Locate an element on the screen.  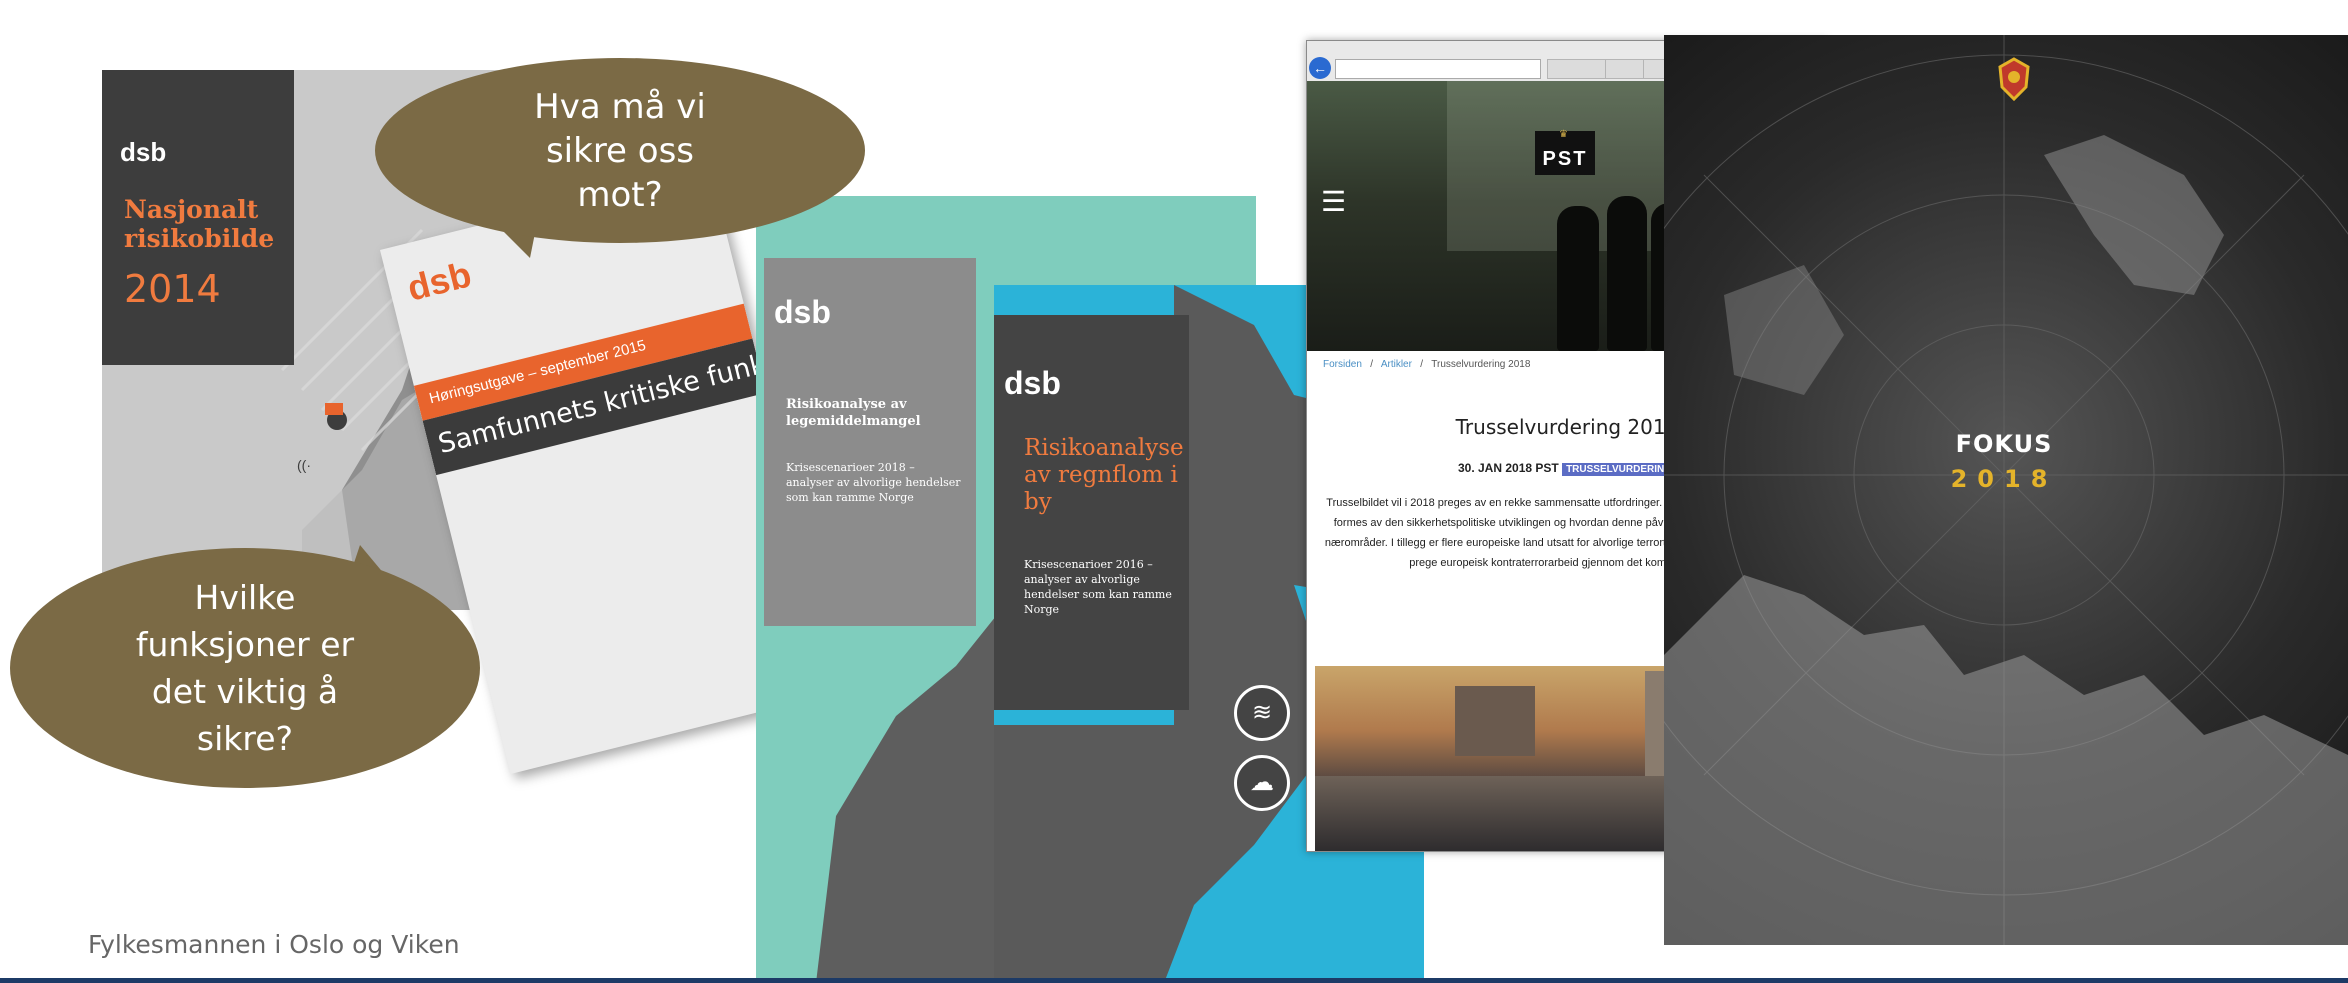
breadcrumb-current: Trusselvurdering 2018 is located at coordinates (1481, 364).